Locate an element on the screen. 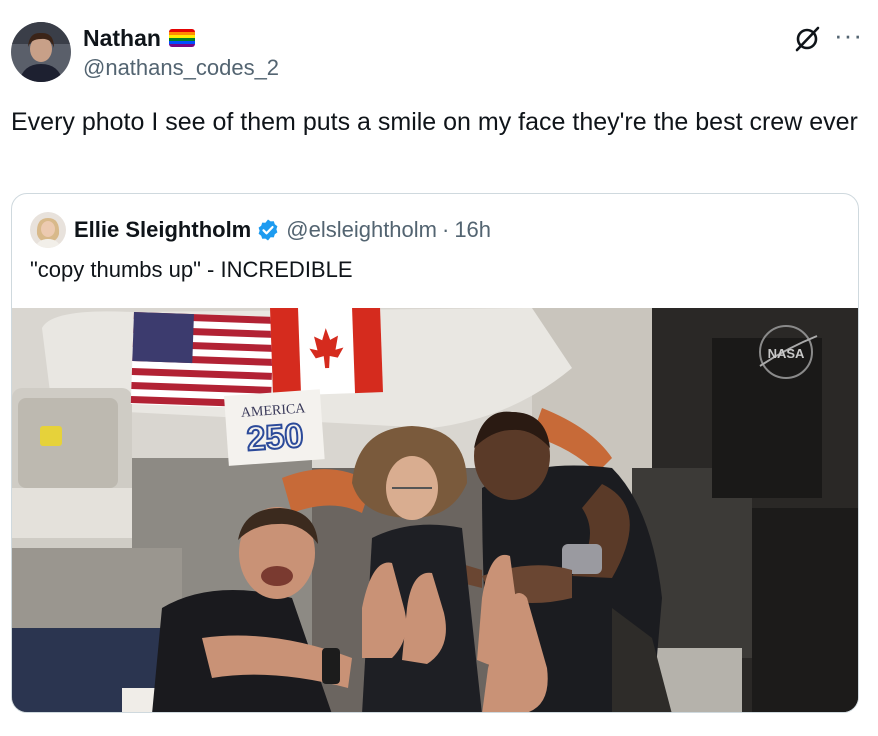 The height and width of the screenshot is (736, 878). author-handle: @nathans_codes_2 is located at coordinates (181, 68).